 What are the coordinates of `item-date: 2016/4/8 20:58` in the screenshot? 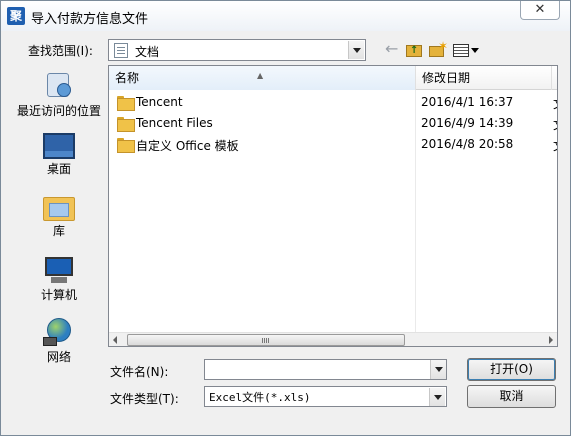 It's located at (467, 144).